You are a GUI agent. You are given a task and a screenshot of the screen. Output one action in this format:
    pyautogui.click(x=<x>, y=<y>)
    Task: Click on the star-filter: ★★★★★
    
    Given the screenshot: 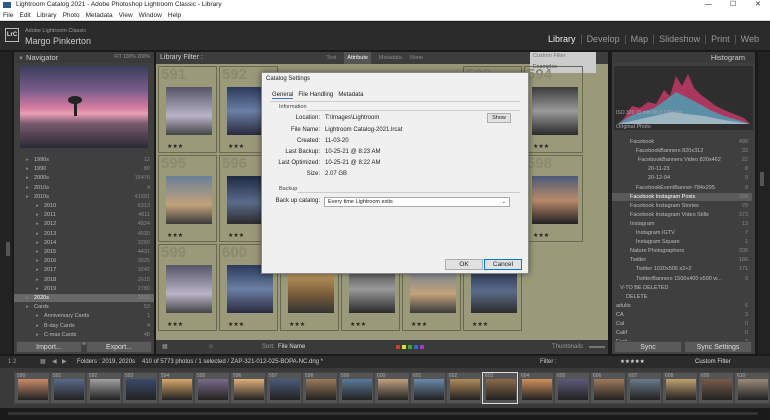 What is the action you would take?
    pyautogui.click(x=632, y=362)
    